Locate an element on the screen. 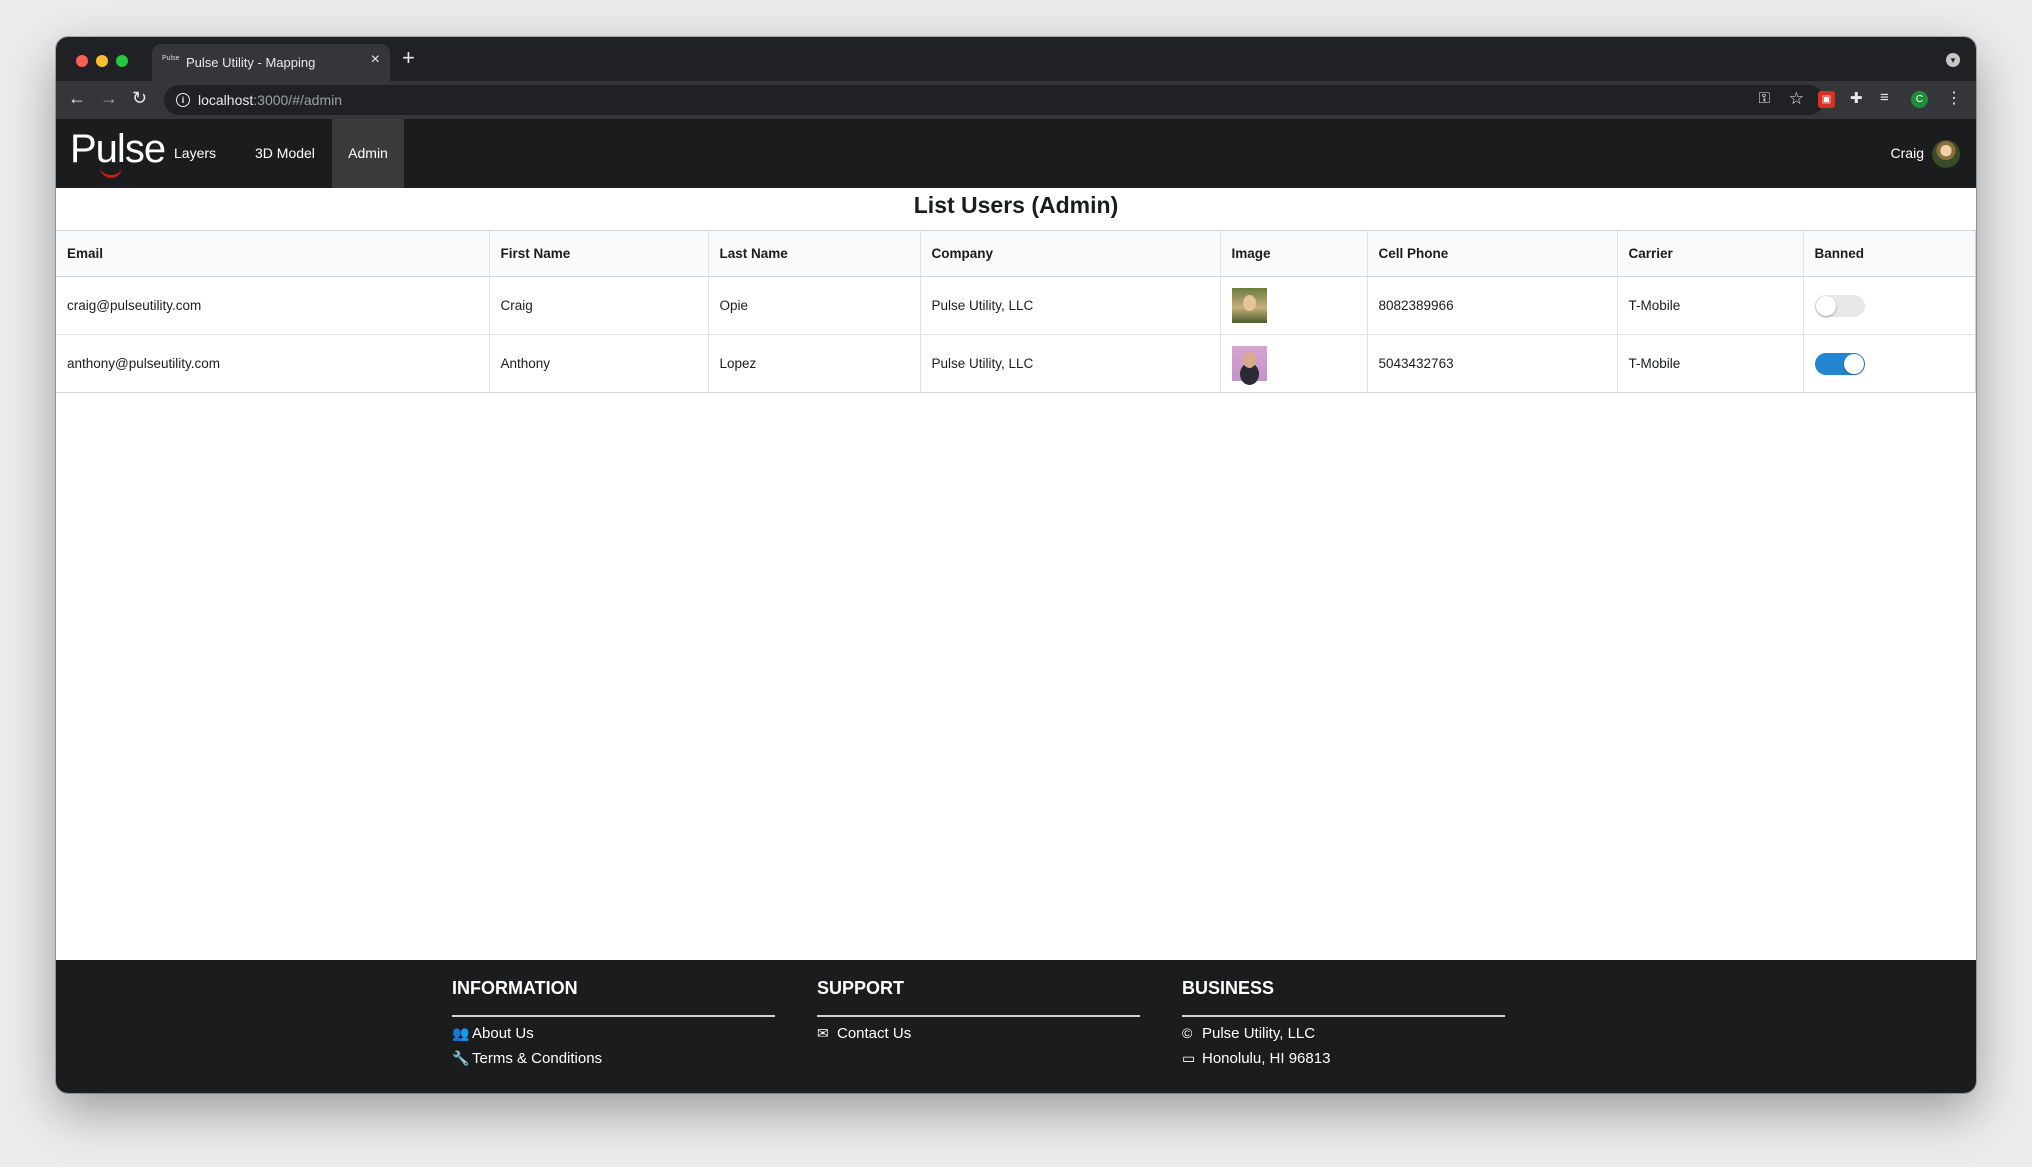 This screenshot has width=2032, height=1167. new-tab-button: + is located at coordinates (408, 58).